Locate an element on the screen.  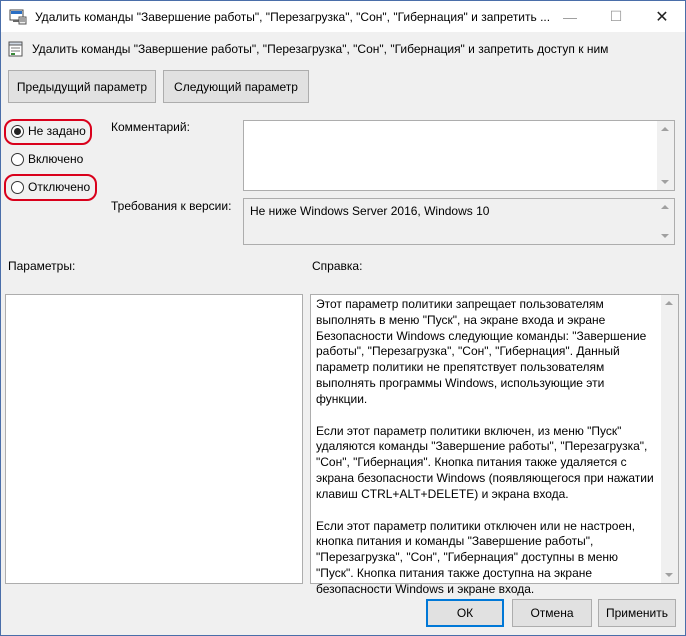
apply-button: Применить is located at coordinates (637, 613).